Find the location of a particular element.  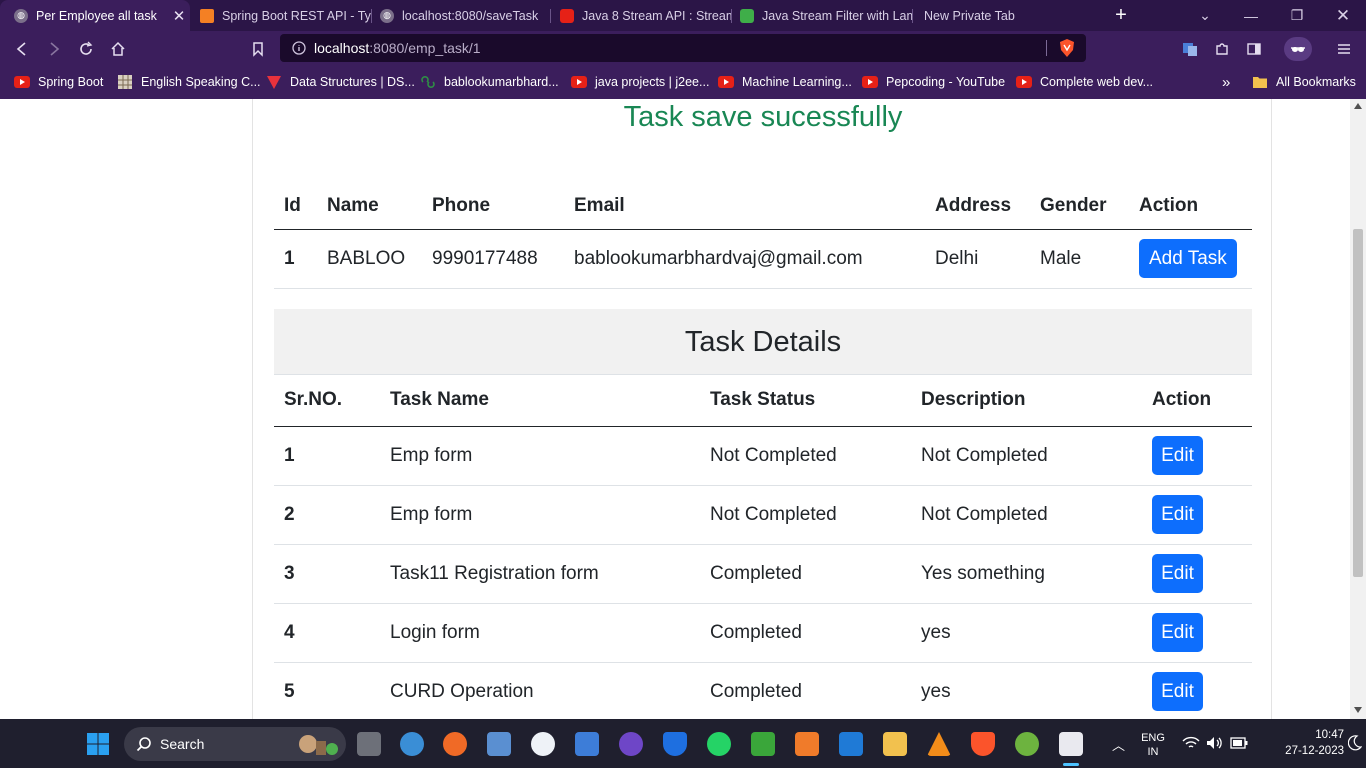

wifi-icon is located at coordinates (1191, 743).